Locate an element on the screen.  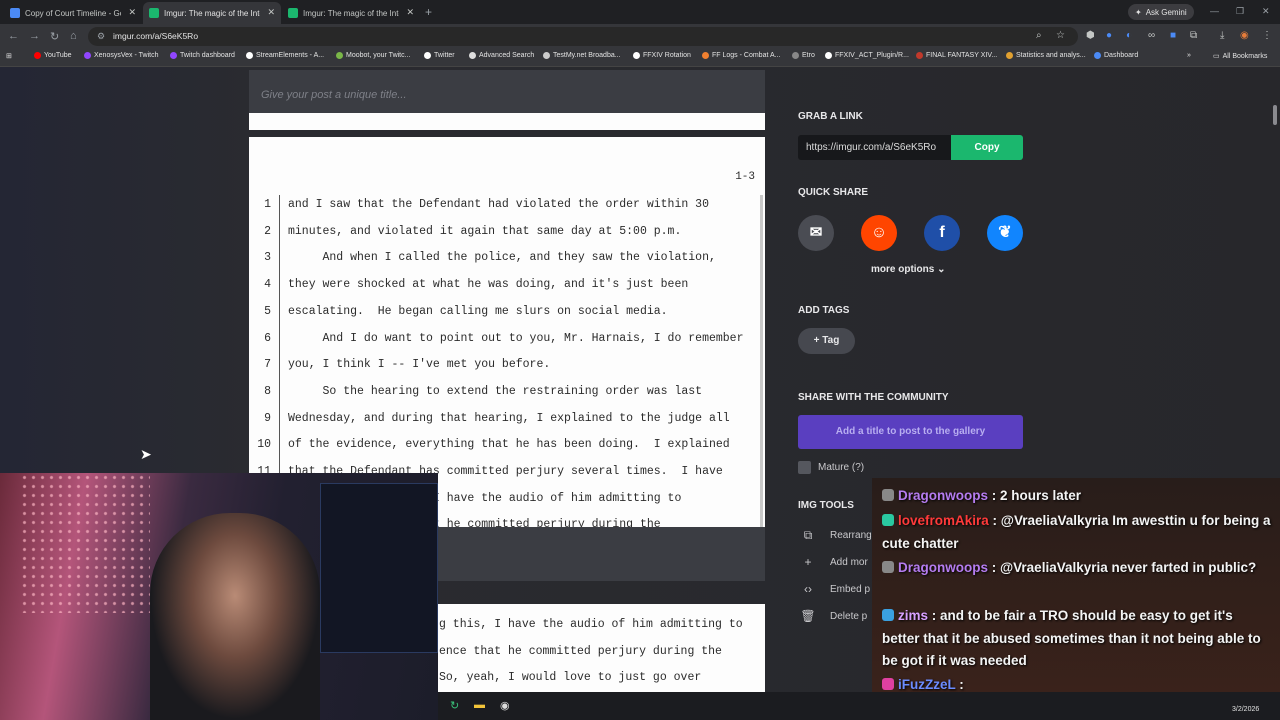
app-icon: ◉ is located at coordinates (505, 705).